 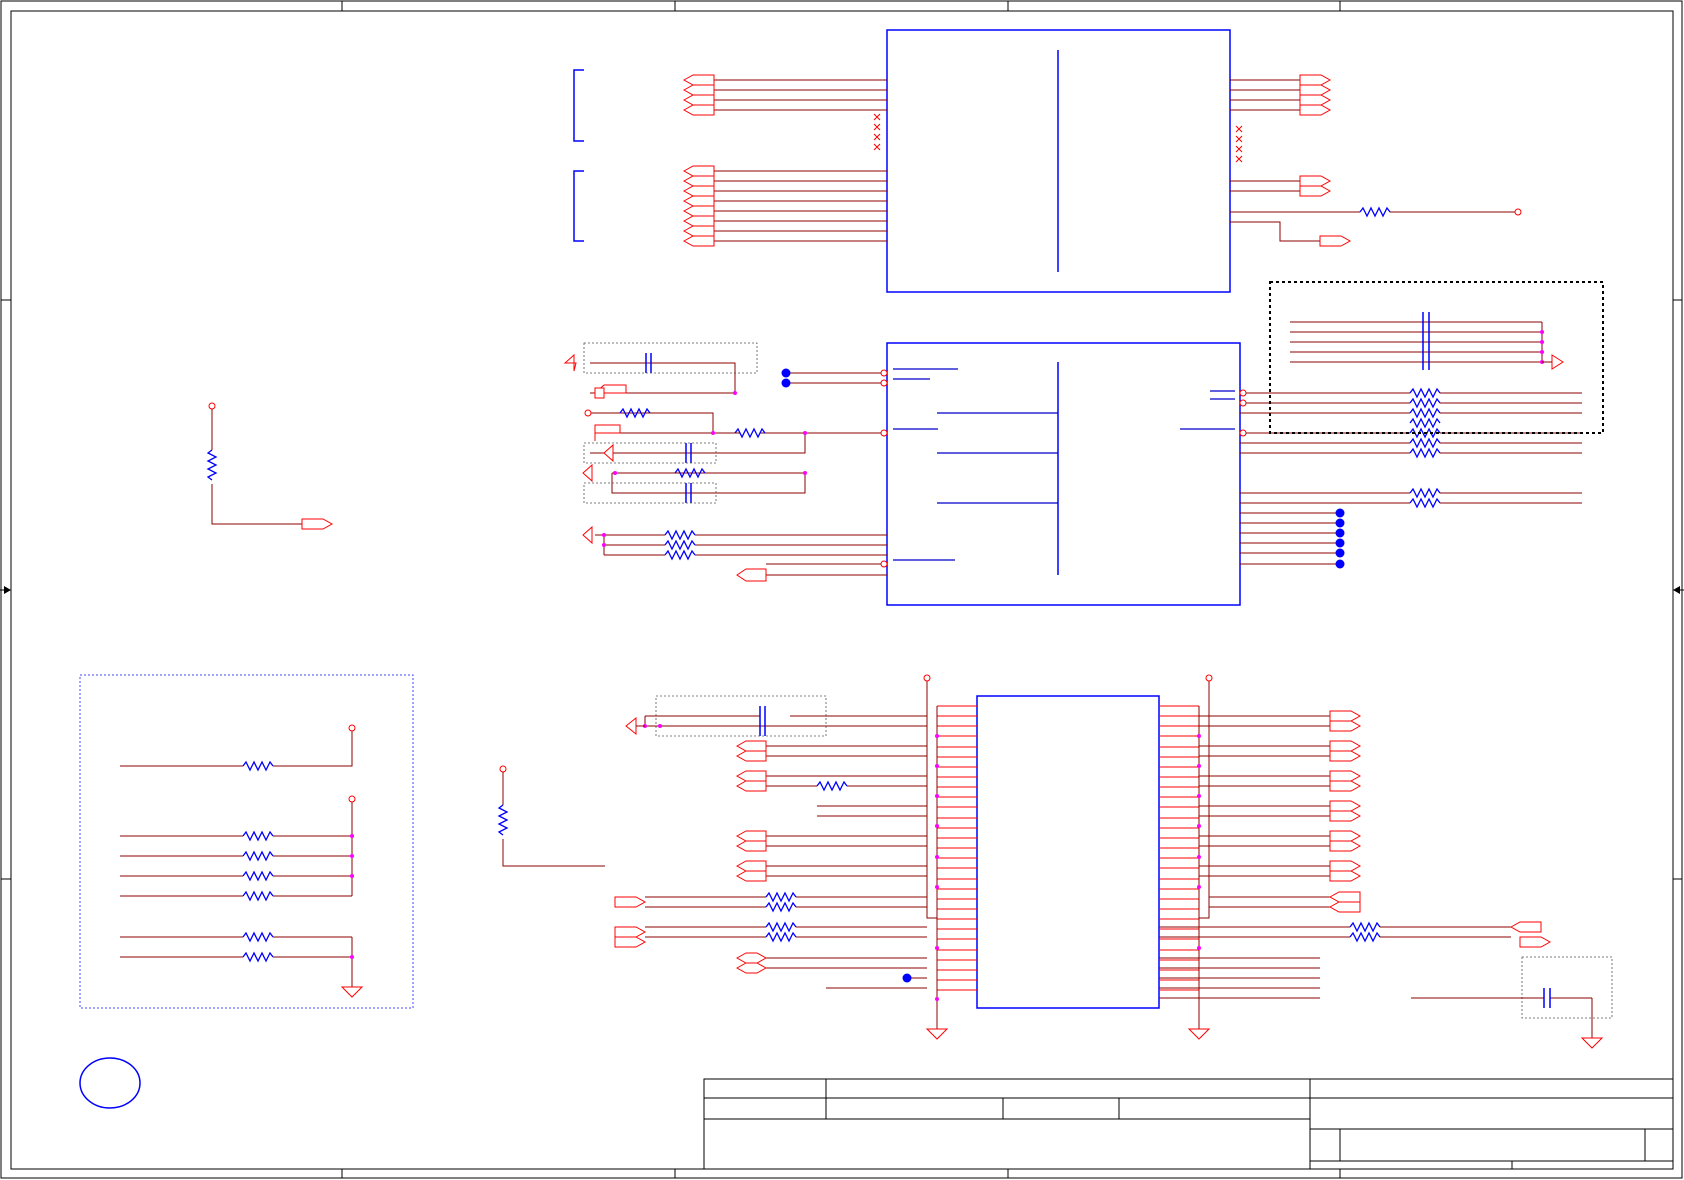 What do you see at coordinates (698, 160) in the screenshot?
I see `u1-left-ports` at bounding box center [698, 160].